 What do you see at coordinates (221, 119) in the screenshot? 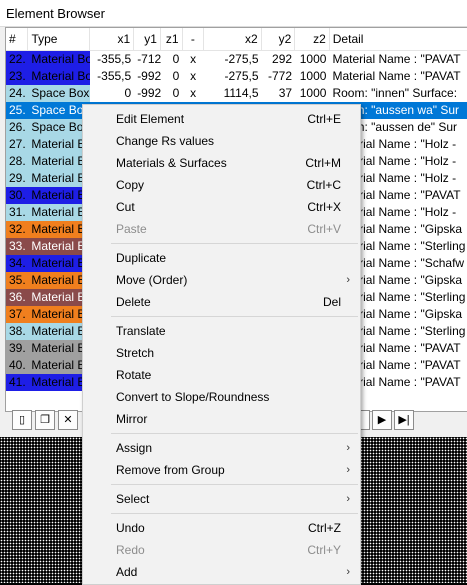
I see `menu-item-edit-element: Edit Element Ctrl+E` at bounding box center [221, 119].